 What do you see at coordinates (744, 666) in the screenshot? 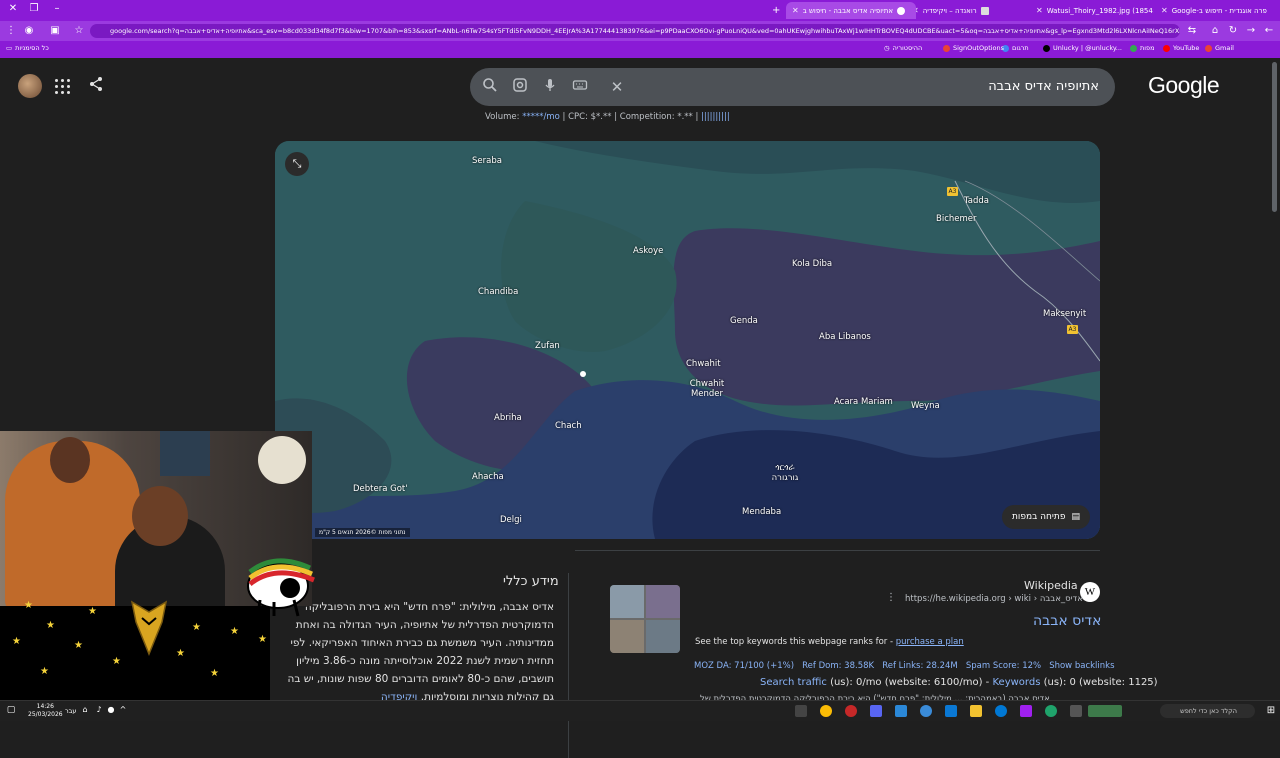
I see `moz-da: MOZ DA: 71/100 (+1%)` at bounding box center [744, 666].